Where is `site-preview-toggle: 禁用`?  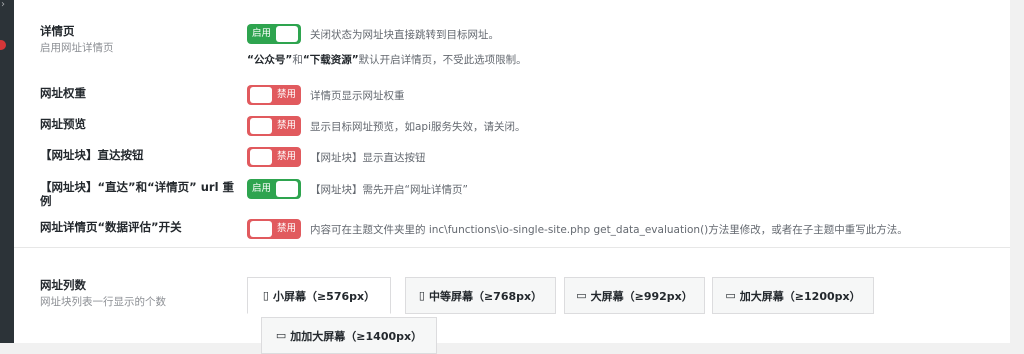
site-preview-toggle: 禁用 is located at coordinates (274, 126).